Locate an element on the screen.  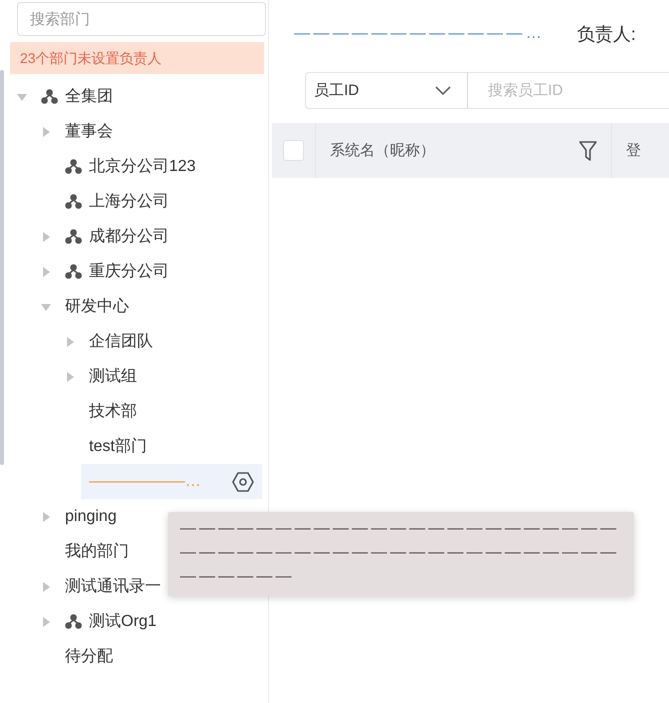
tree-item-label: 董事会 is located at coordinates (89, 131).